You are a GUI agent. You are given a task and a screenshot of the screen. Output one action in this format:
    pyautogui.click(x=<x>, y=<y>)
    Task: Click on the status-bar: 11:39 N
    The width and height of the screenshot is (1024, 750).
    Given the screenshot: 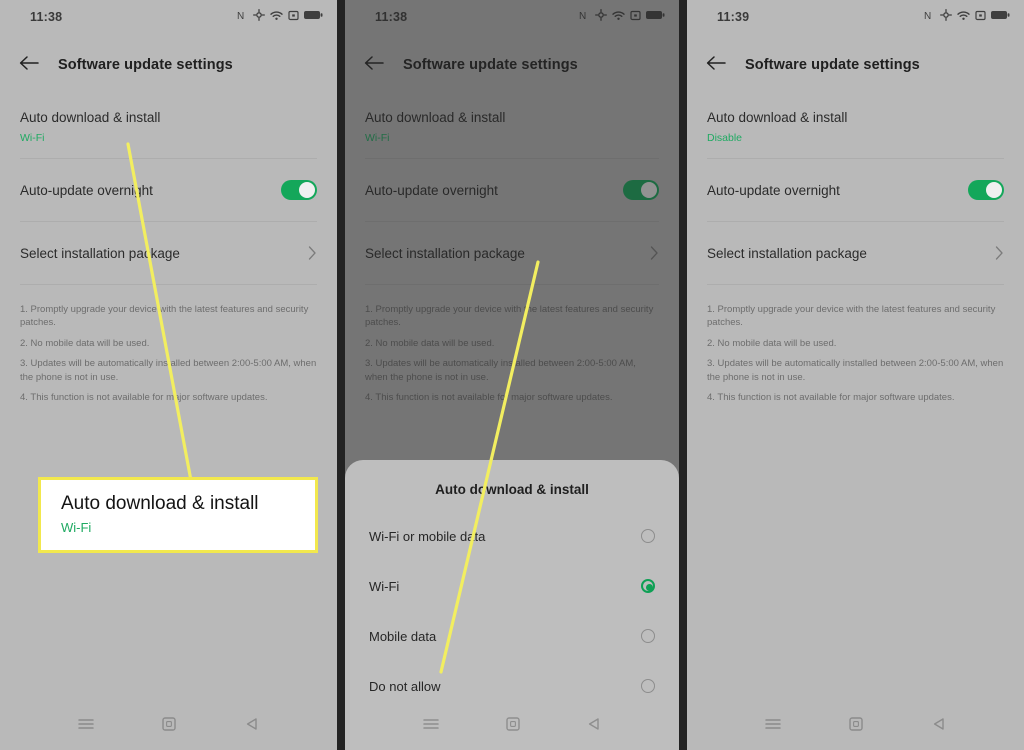 What is the action you would take?
    pyautogui.click(x=855, y=17)
    